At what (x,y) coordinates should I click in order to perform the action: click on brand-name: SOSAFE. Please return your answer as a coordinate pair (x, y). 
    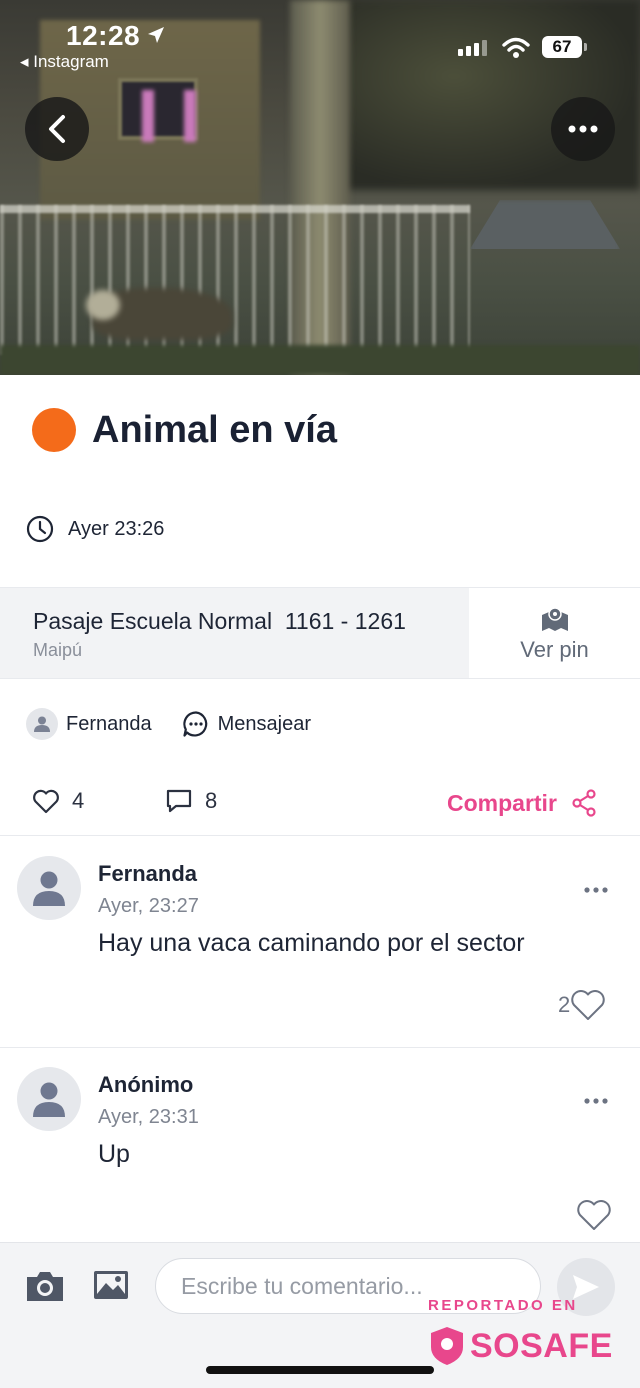
    Looking at the image, I should click on (541, 1345).